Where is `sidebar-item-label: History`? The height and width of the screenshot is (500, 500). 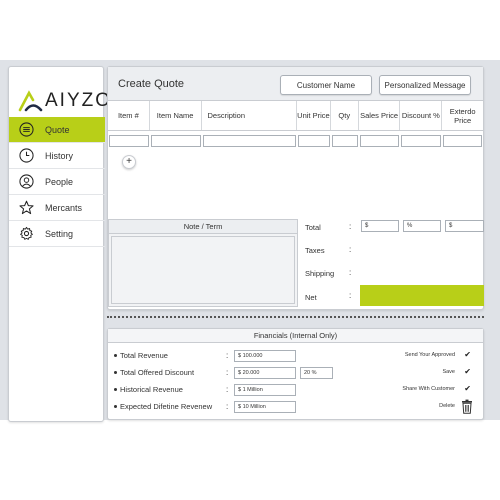 sidebar-item-label: History is located at coordinates (59, 155).